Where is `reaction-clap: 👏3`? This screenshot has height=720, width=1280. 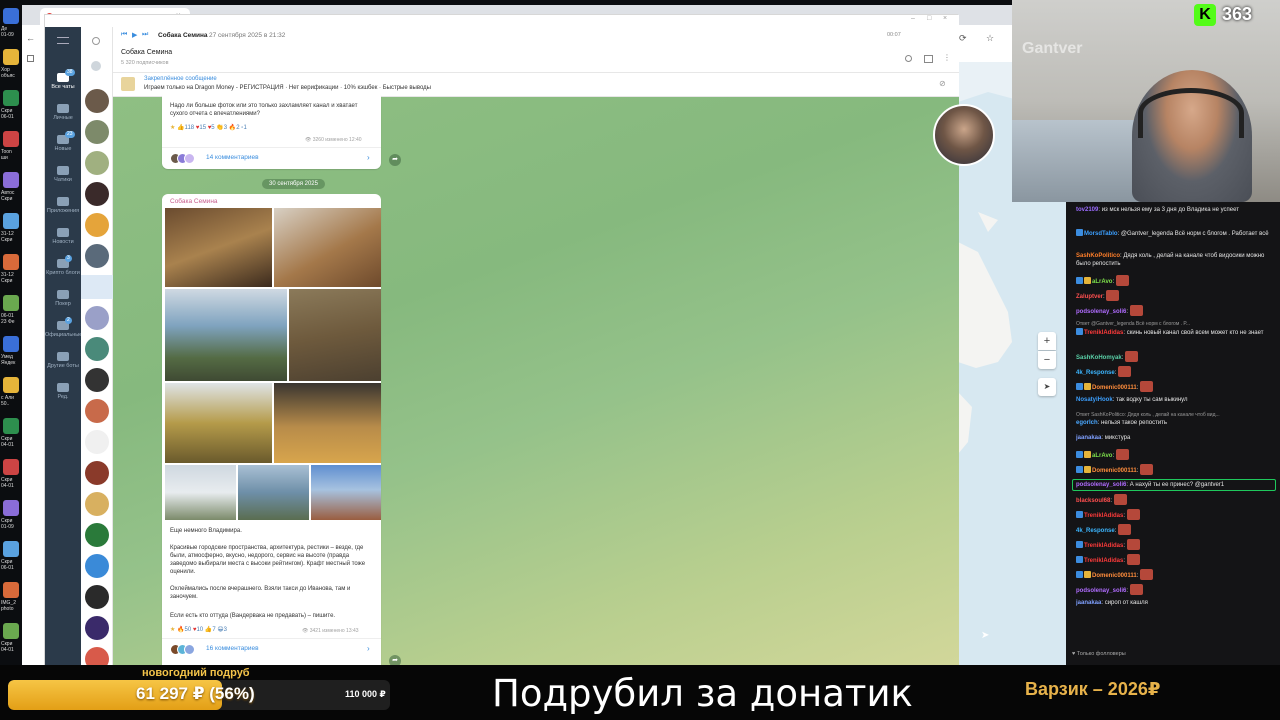
reaction-clap: 👏3 is located at coordinates (221, 128).